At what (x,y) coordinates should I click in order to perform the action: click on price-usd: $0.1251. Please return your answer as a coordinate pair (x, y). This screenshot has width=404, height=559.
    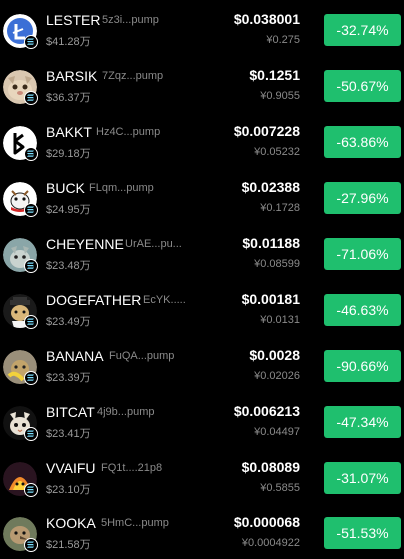
    Looking at the image, I should click on (274, 75).